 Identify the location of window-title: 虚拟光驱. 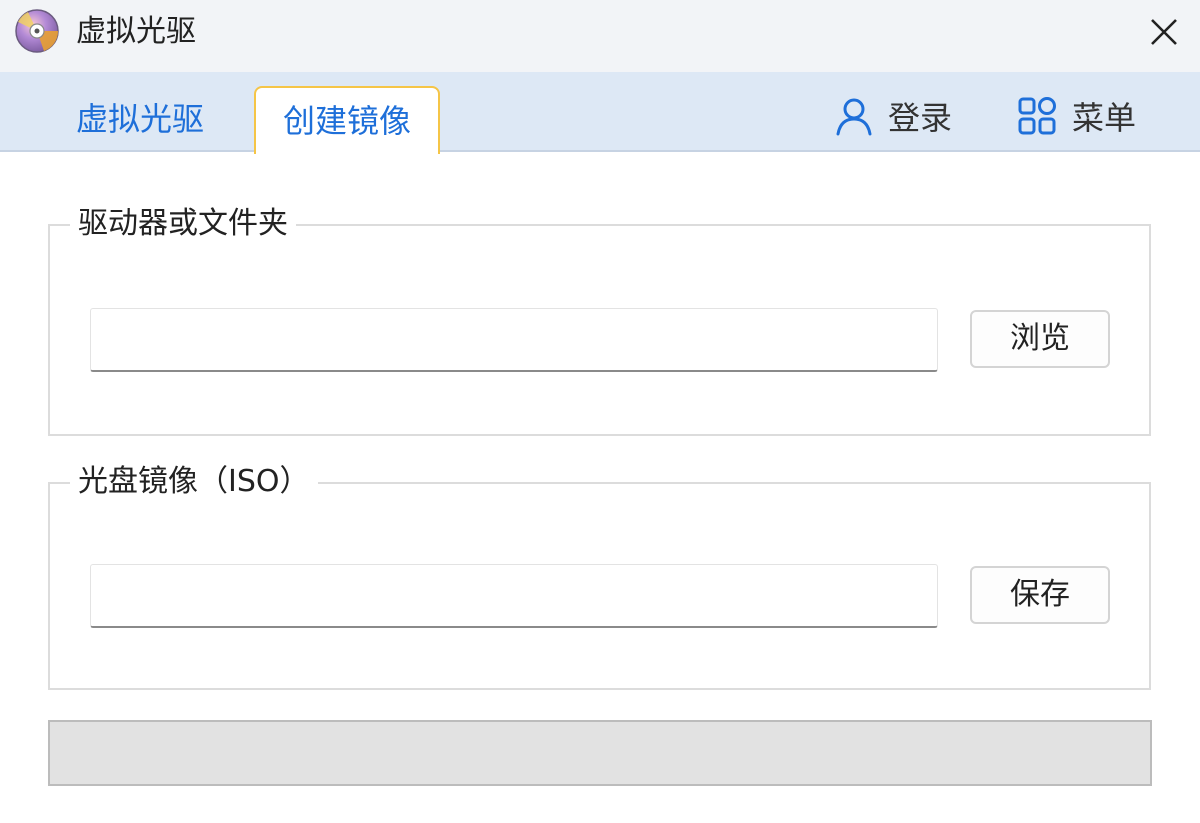
(136, 31).